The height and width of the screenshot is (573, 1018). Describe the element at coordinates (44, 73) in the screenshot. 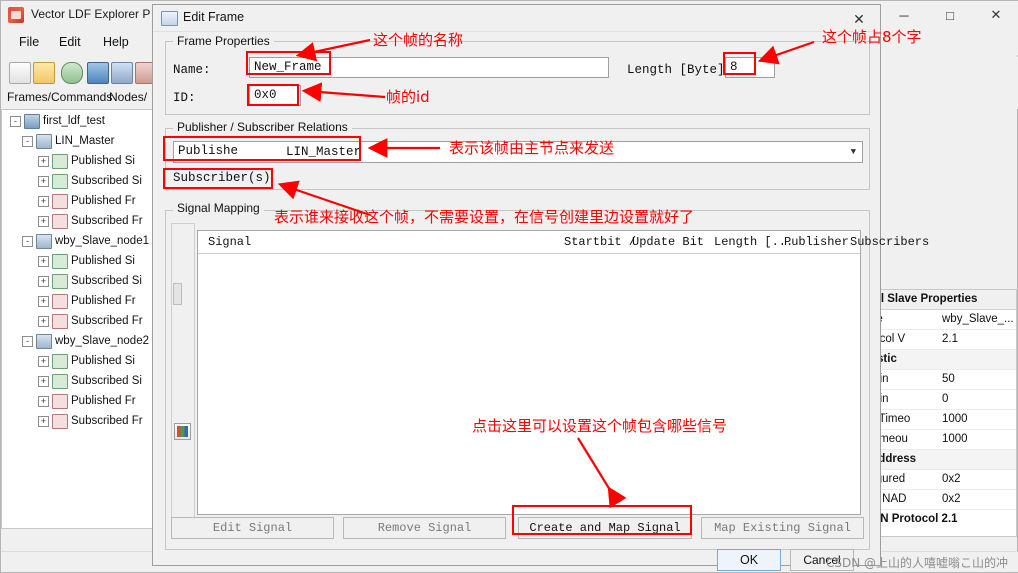

I see `open-folder-icon` at that location.